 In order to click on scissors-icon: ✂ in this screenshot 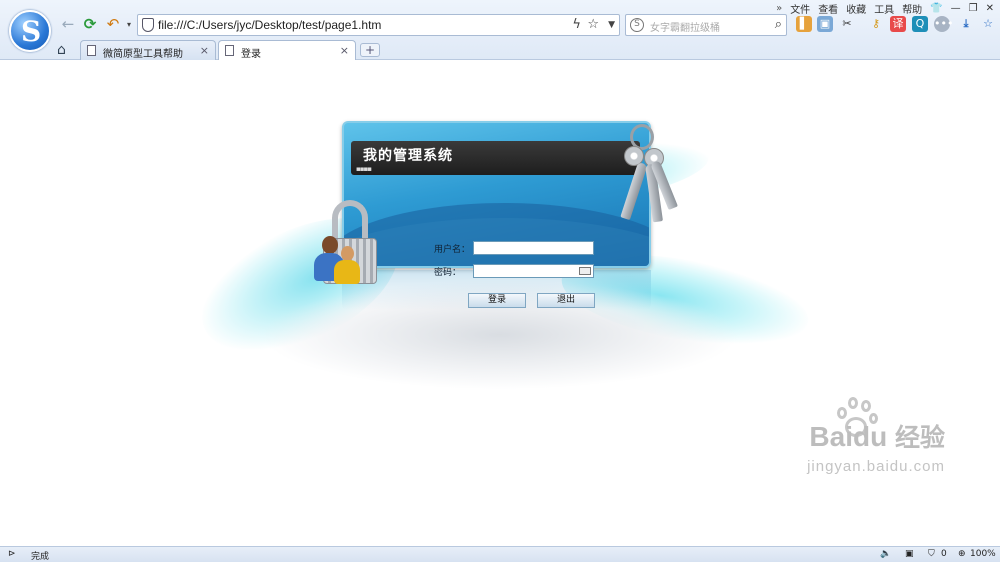, I will do `click(847, 24)`.